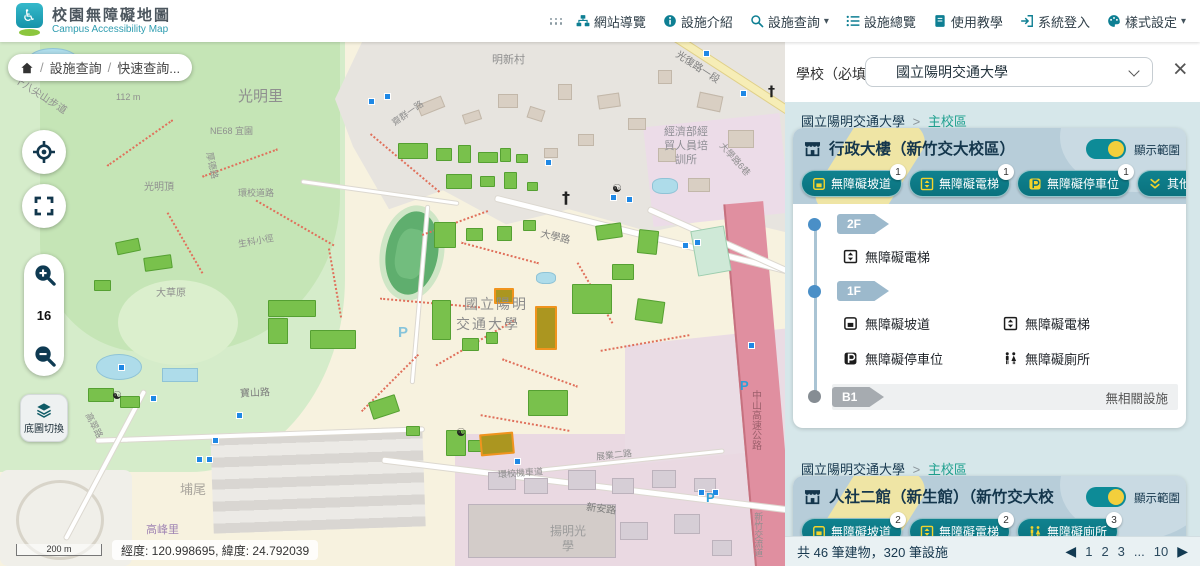 This screenshot has width=1200, height=566. I want to click on timeline-line, so click(815, 310).